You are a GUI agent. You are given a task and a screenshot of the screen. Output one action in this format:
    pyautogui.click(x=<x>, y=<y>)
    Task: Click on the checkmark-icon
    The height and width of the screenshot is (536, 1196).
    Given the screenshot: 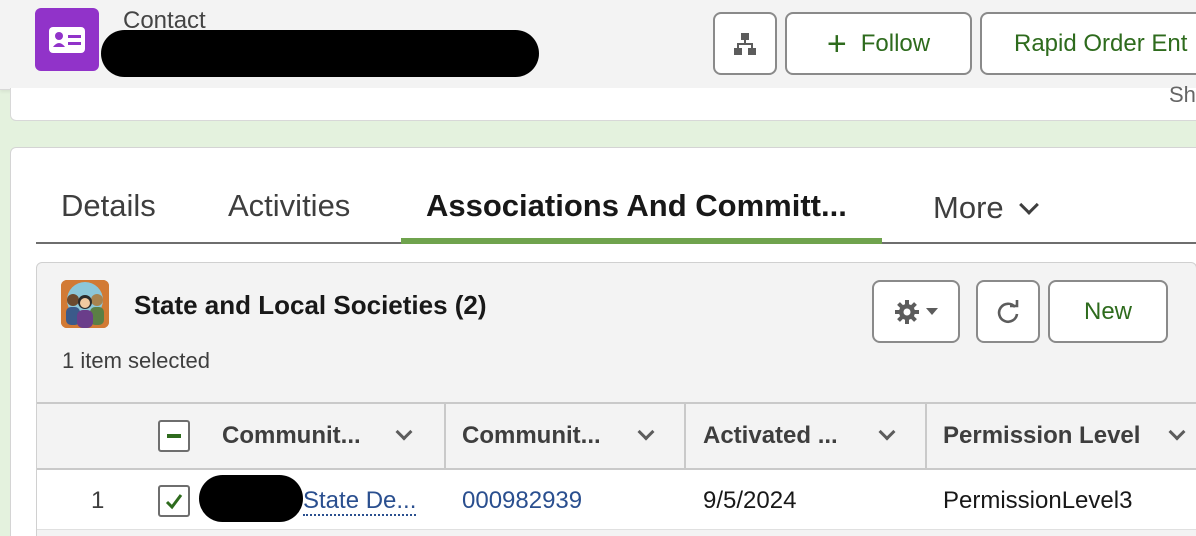 What is the action you would take?
    pyautogui.click(x=174, y=502)
    